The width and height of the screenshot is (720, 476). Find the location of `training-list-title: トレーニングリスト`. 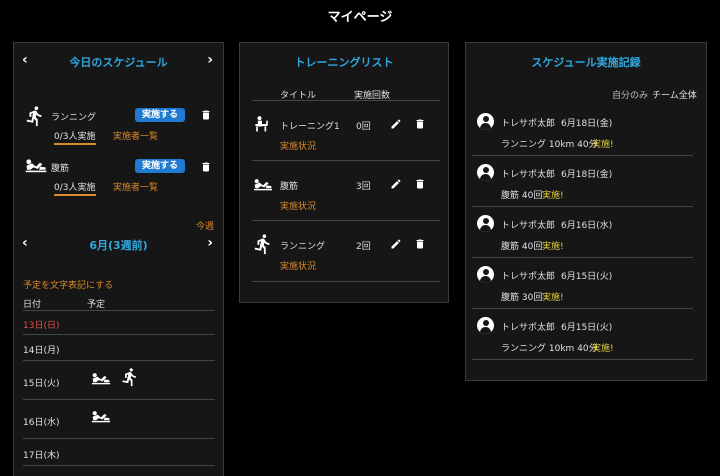

training-list-title: トレーニングリスト is located at coordinates (344, 62).